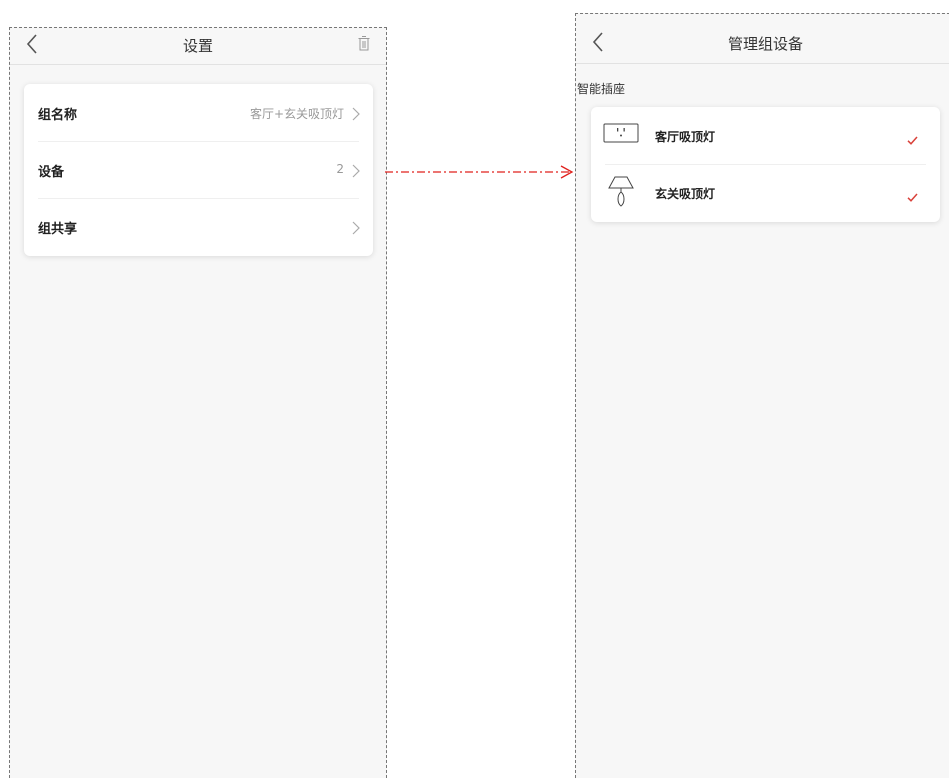 The image size is (949, 778). I want to click on page-title: 管理组设备, so click(765, 44).